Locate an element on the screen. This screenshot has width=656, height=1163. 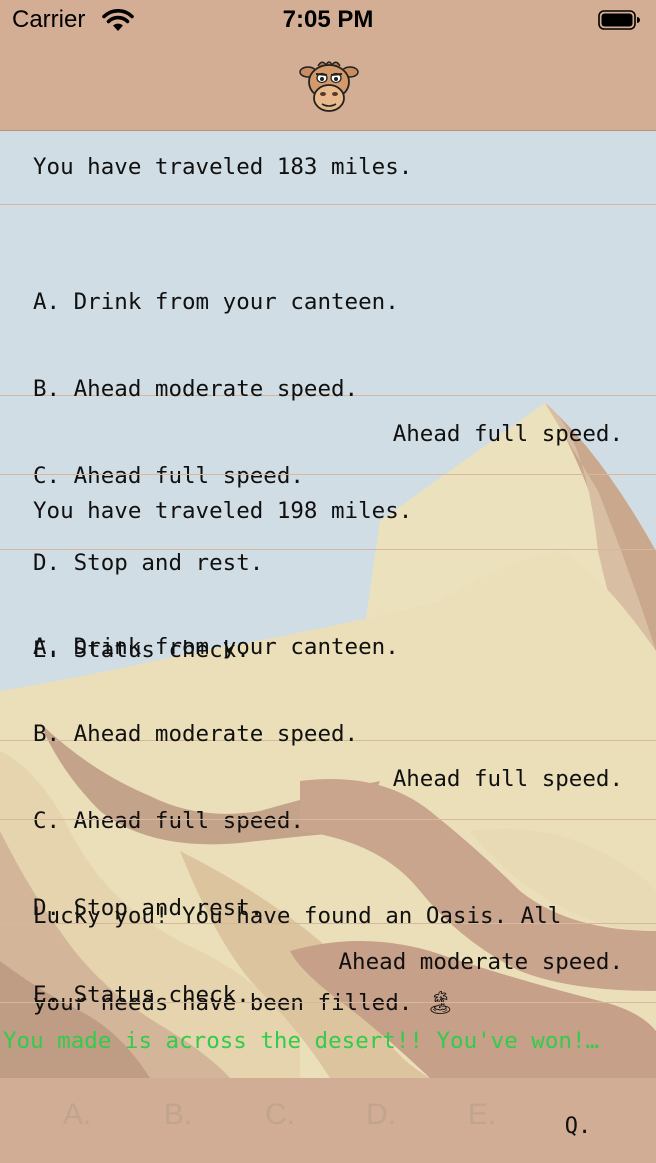
option-c-button: C. is located at coordinates (280, 1115).